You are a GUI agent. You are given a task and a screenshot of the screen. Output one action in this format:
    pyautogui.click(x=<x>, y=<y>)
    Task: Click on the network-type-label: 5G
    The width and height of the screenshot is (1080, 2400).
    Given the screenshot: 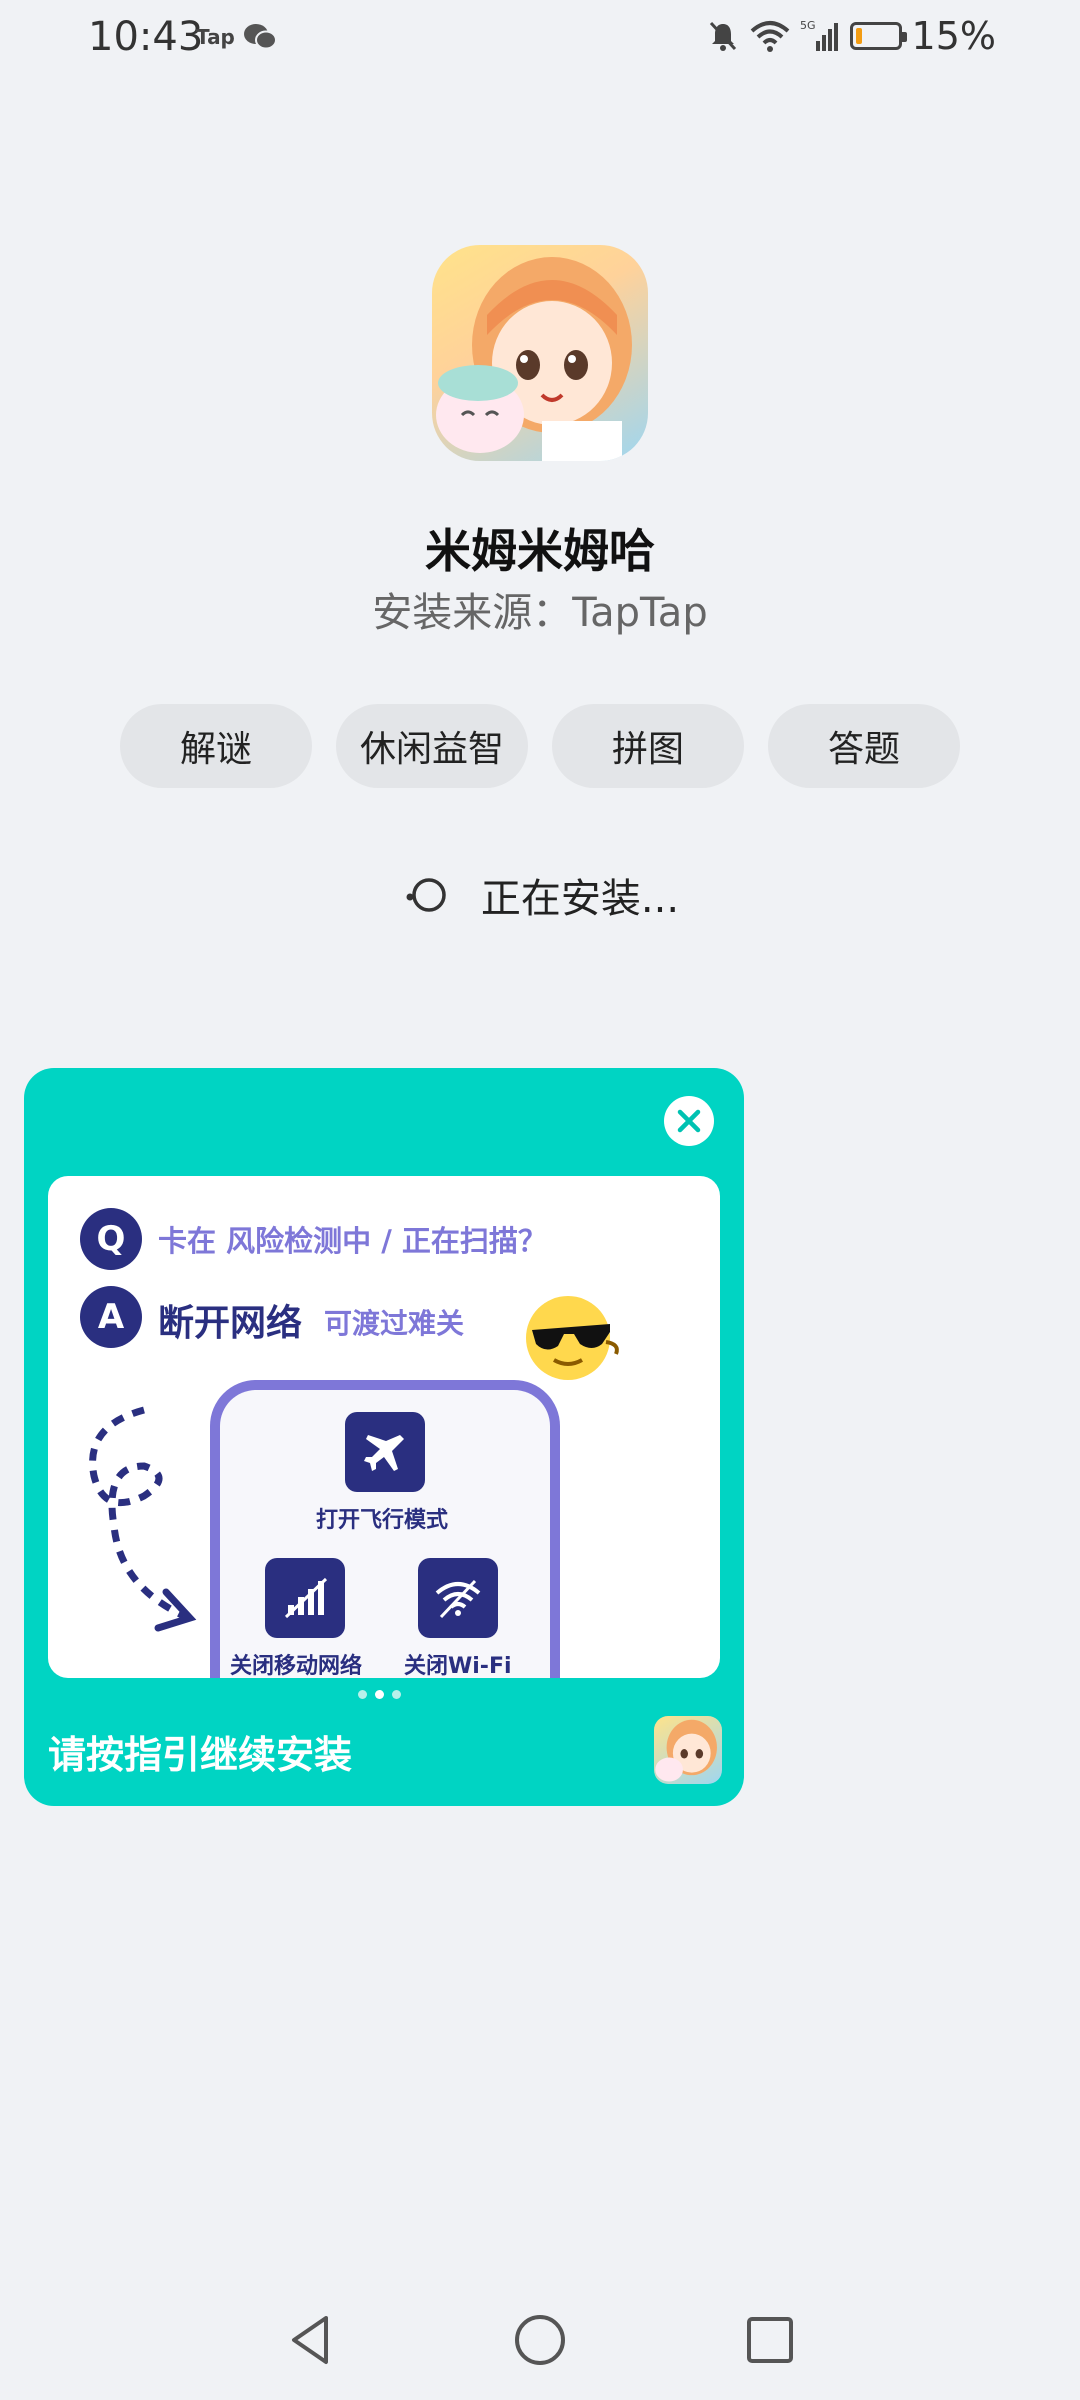 What is the action you would take?
    pyautogui.click(x=808, y=25)
    